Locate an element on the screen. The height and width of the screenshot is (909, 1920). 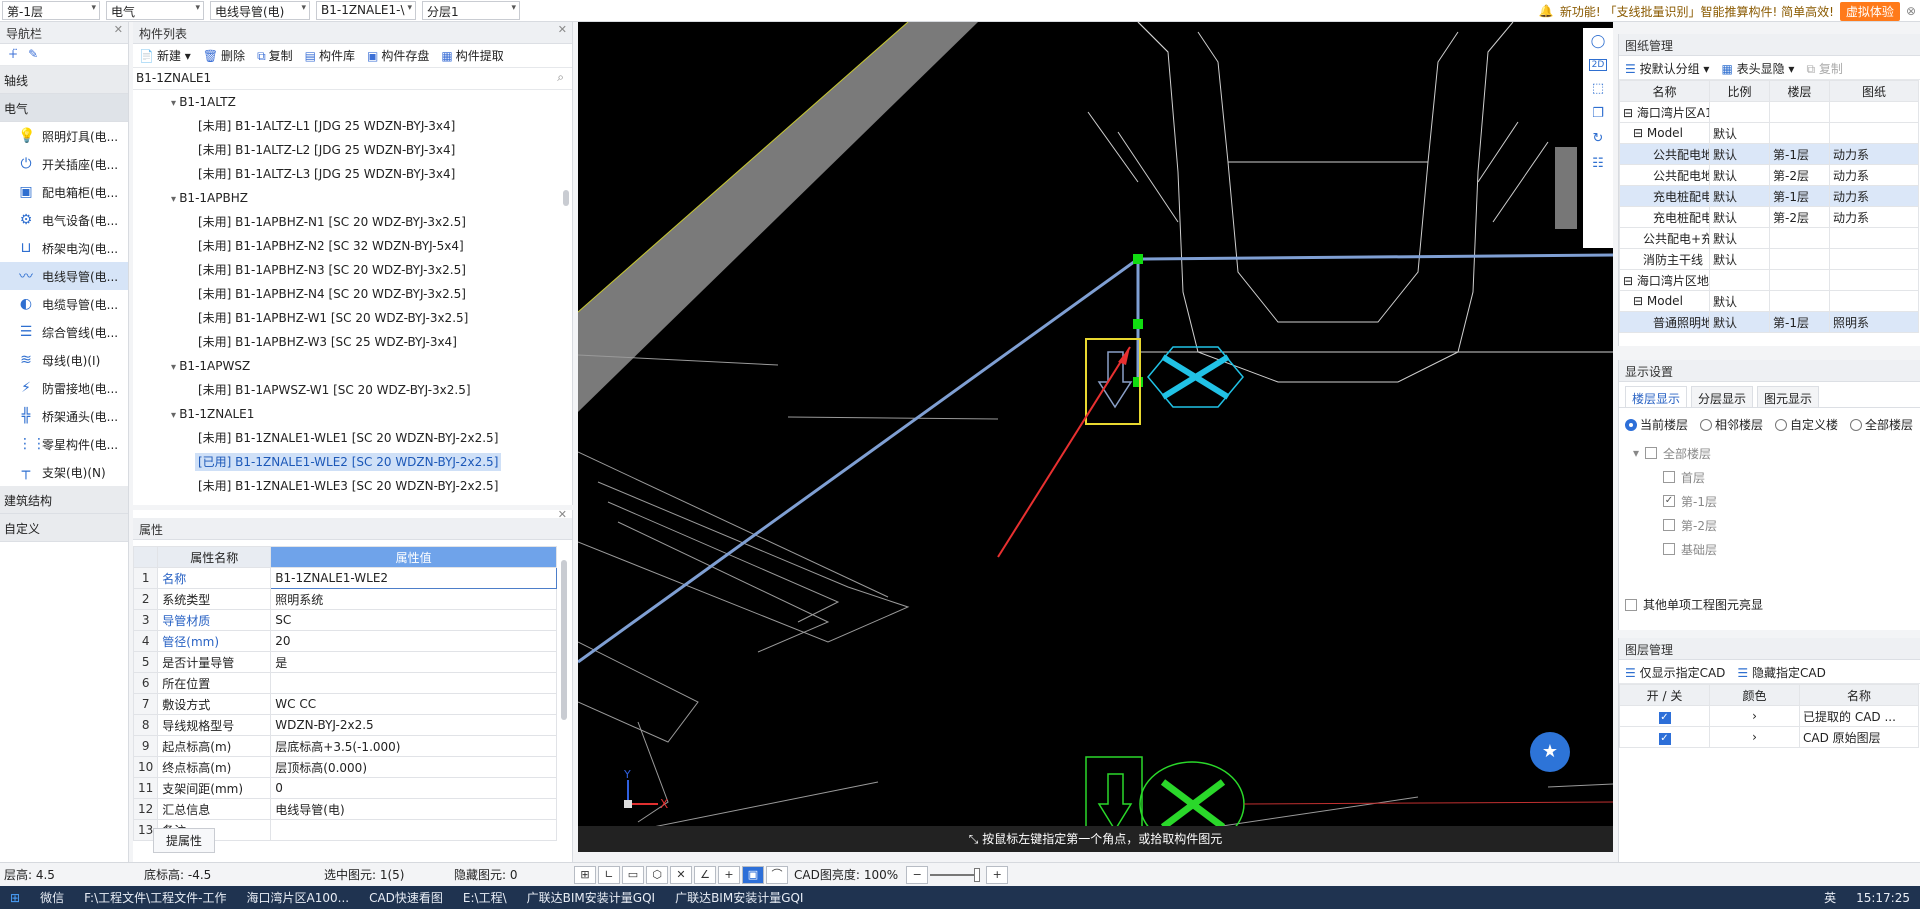
view-2d-button: 2D is located at coordinates (1598, 65).